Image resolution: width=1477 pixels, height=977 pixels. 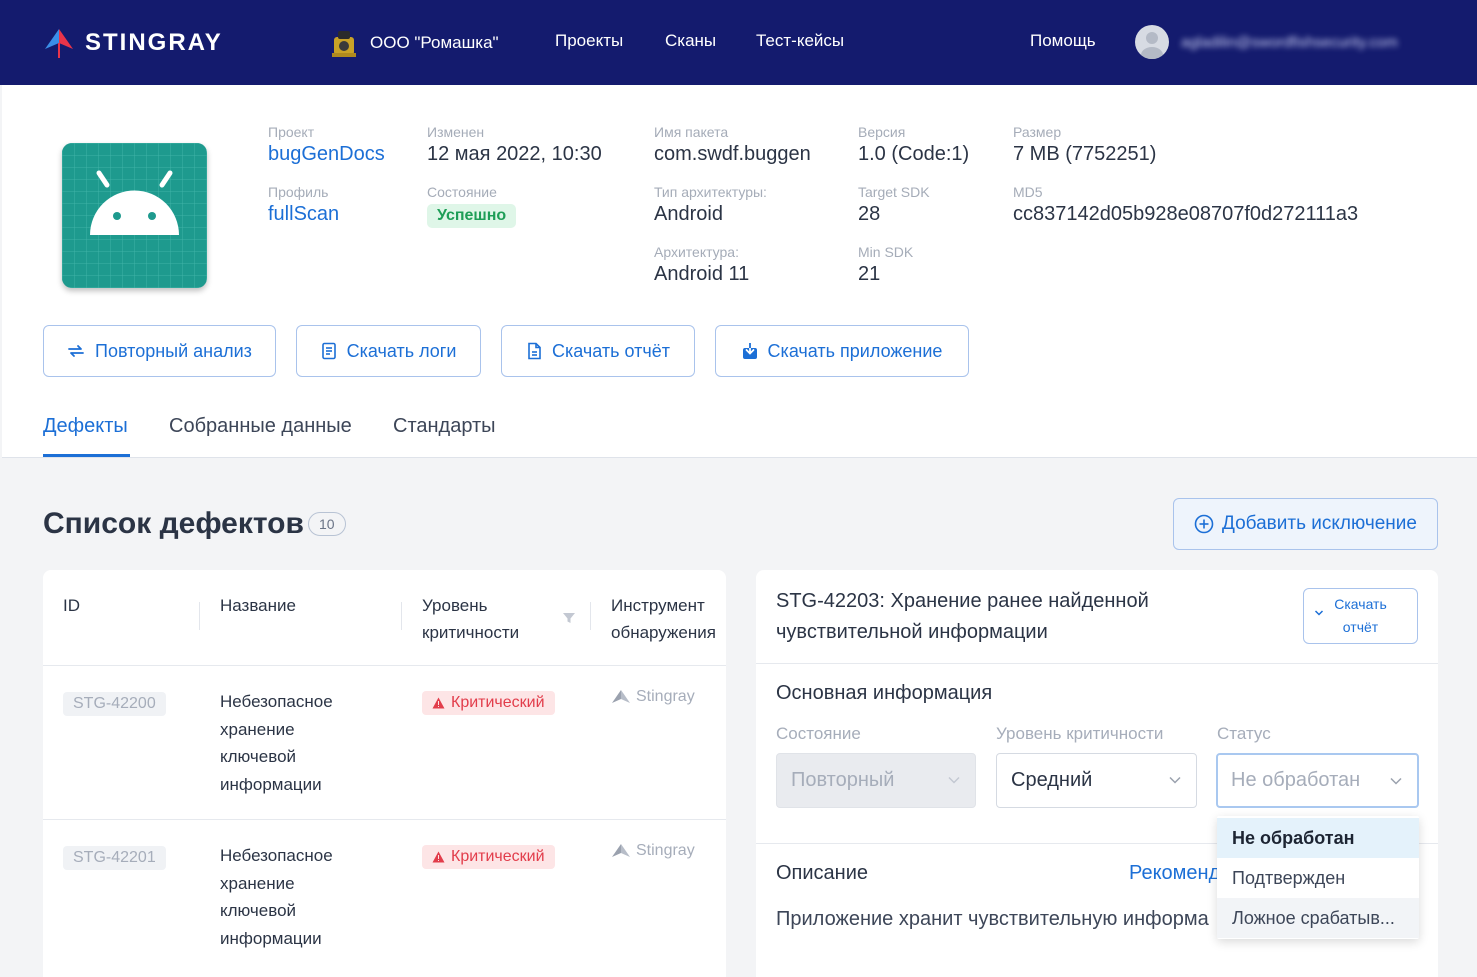 I want to click on org-switcher: ООО "Ромашка", so click(x=414, y=43).